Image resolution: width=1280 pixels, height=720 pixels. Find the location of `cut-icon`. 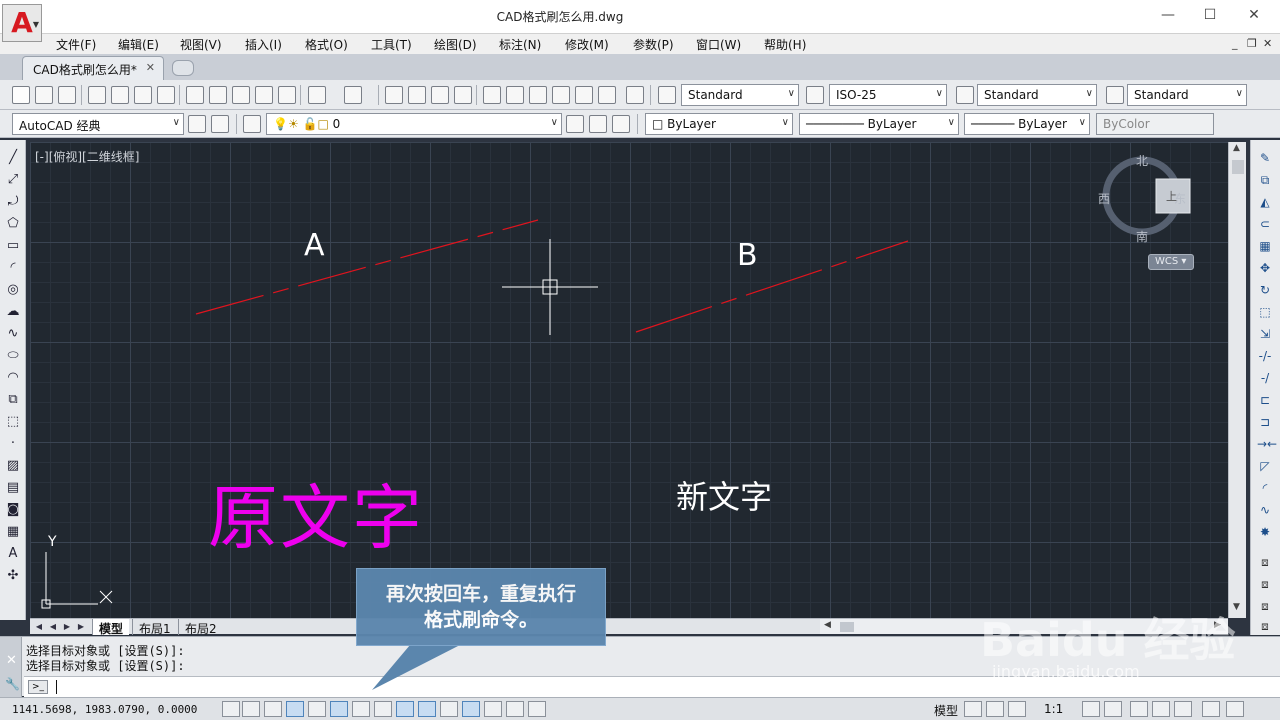

cut-icon is located at coordinates (195, 95).